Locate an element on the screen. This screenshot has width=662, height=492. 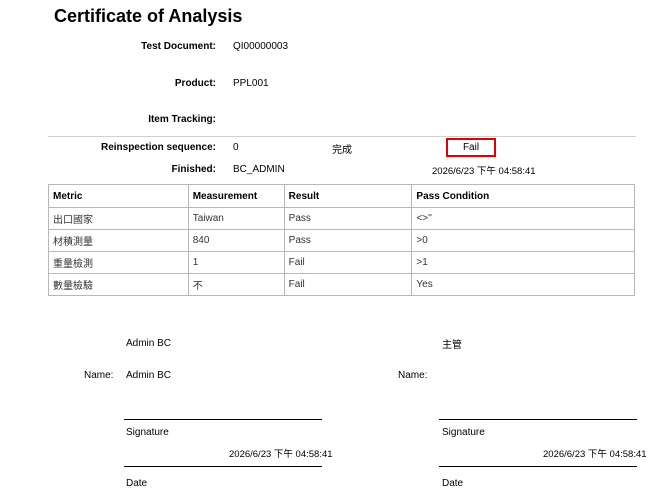
page-title: Certificate of Analysis is located at coordinates (148, 16).